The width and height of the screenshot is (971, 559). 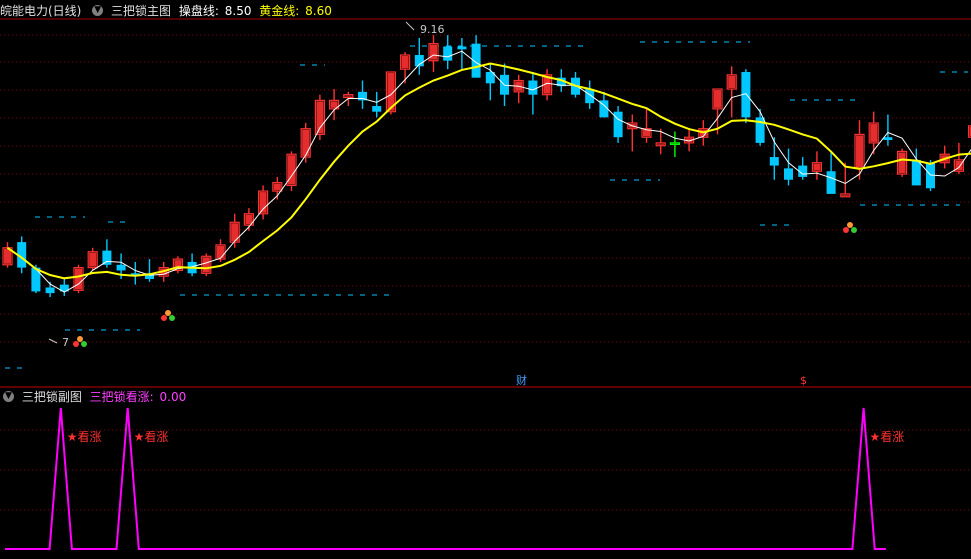 I want to click on operate-line-label: 操盘线:, so click(x=199, y=11).